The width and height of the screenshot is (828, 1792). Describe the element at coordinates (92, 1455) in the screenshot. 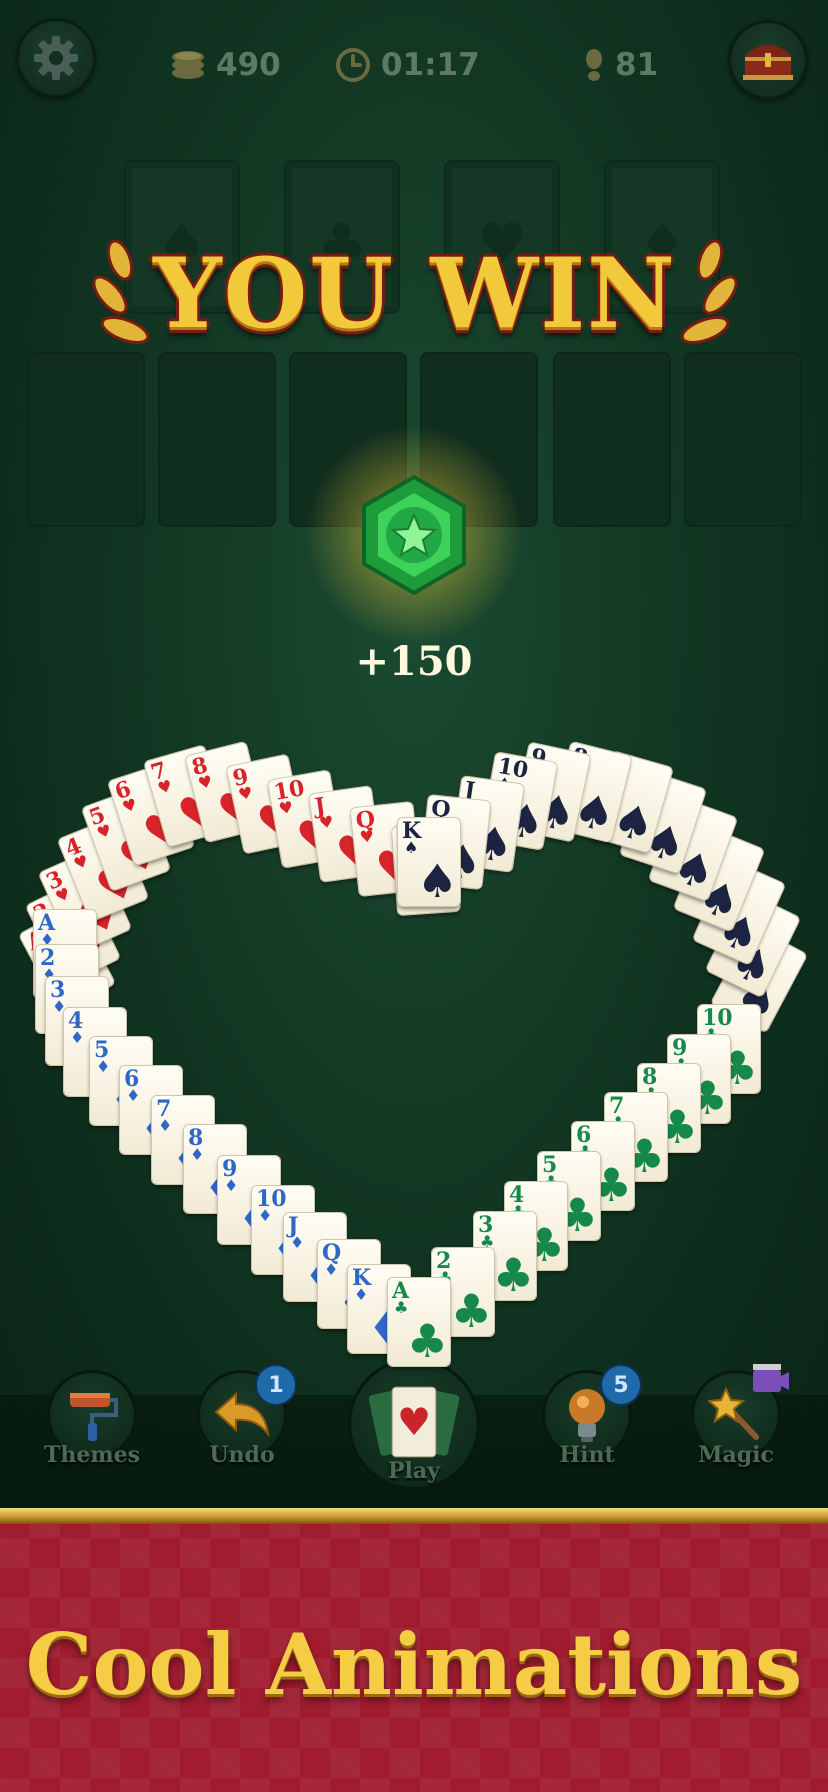

I see `themes-label: Themes` at that location.